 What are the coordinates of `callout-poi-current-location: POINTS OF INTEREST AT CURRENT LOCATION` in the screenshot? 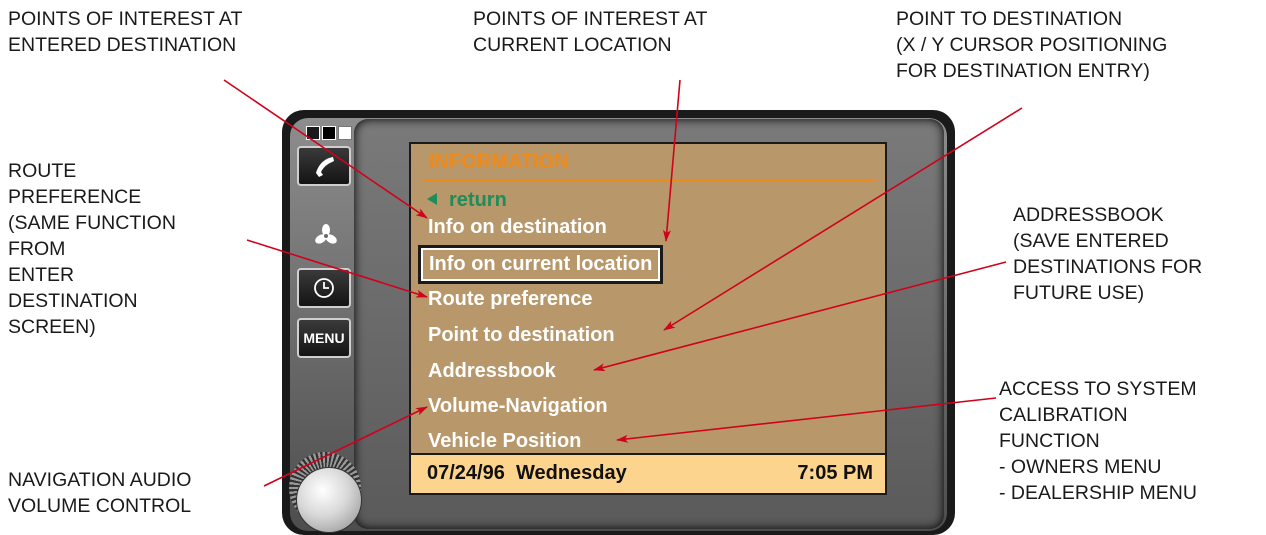 It's located at (590, 32).